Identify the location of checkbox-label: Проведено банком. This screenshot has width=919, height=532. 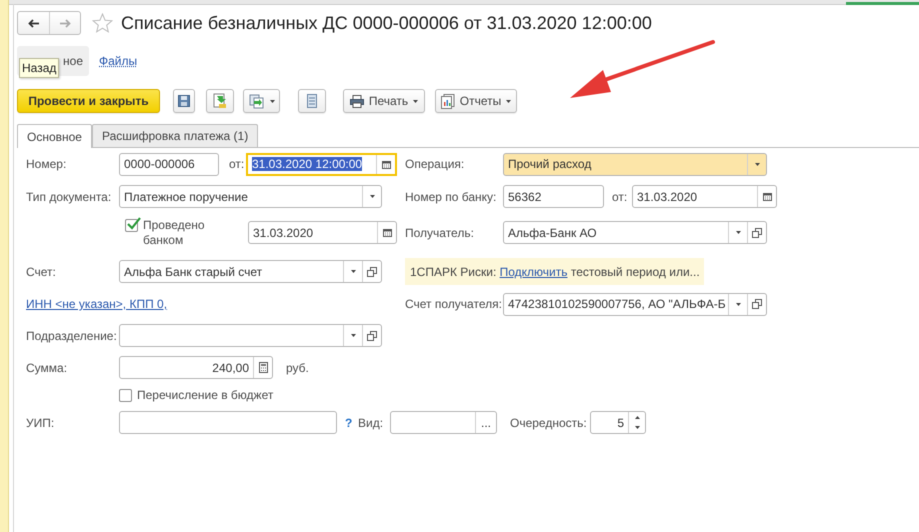
(174, 233).